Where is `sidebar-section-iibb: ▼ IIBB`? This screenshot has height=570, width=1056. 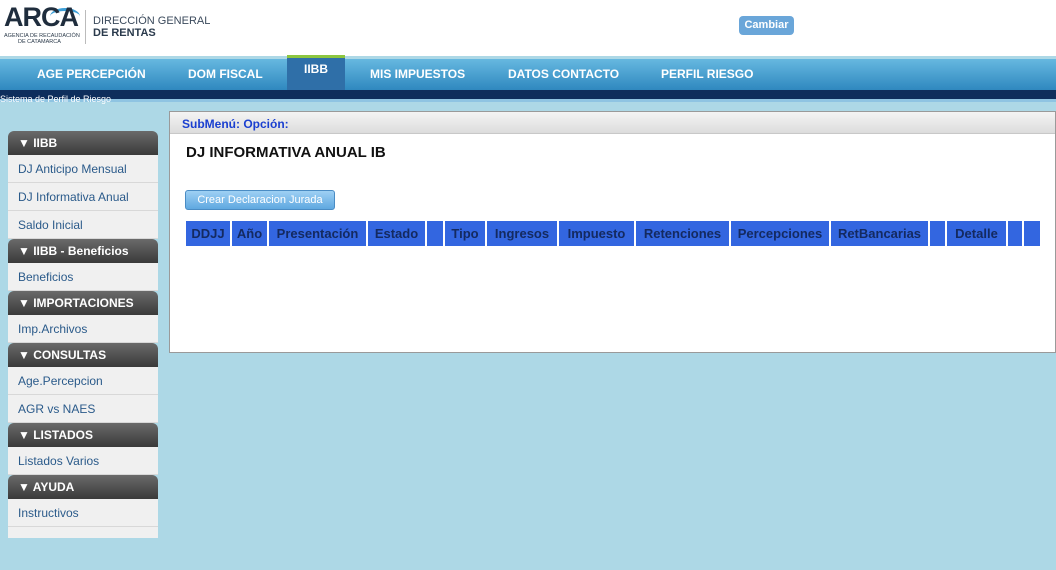 sidebar-section-iibb: ▼ IIBB is located at coordinates (83, 143).